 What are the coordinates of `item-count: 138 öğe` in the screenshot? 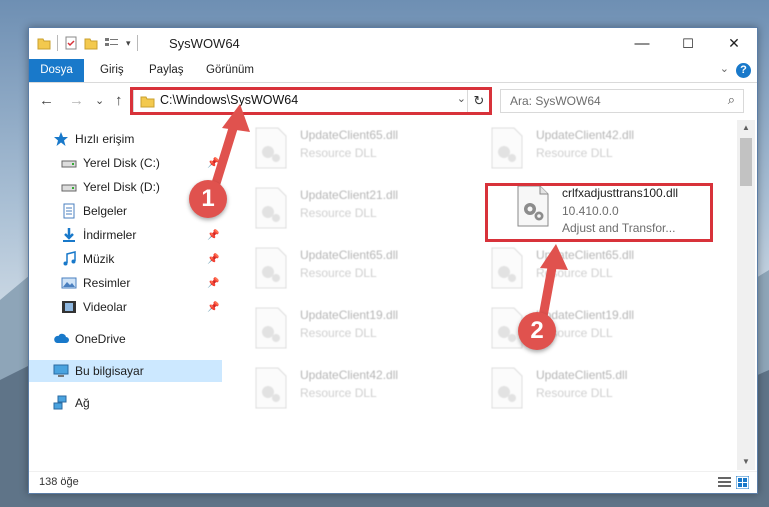 It's located at (59, 482).